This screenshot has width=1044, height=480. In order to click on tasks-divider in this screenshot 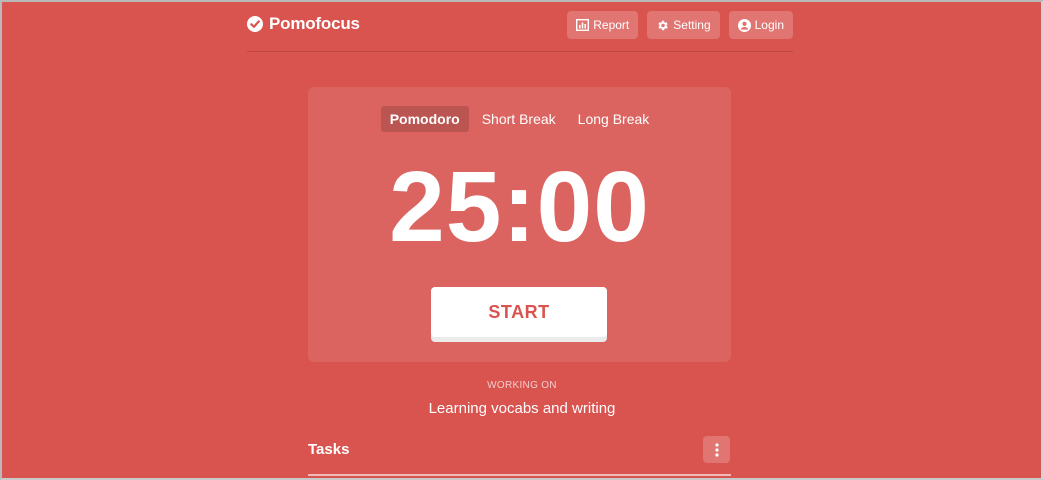, I will do `click(519, 475)`.